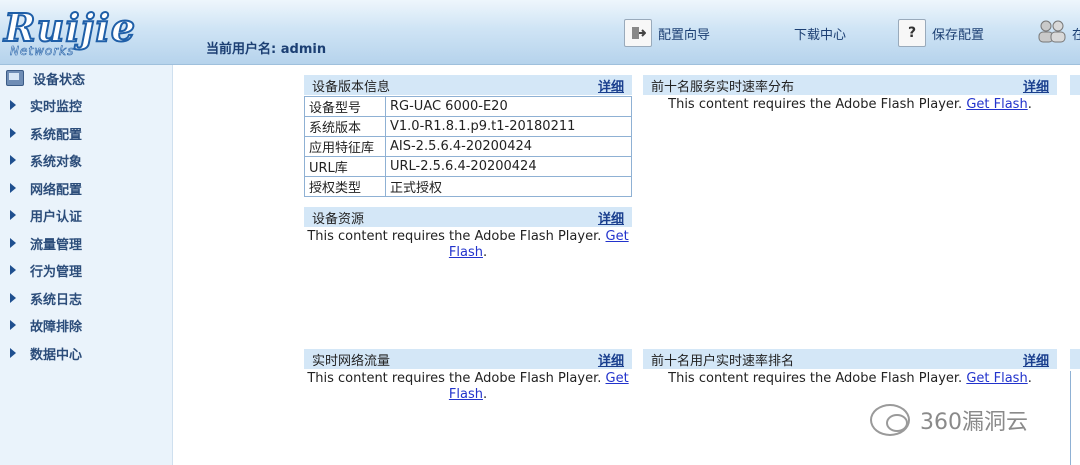  I want to click on table-row: 系统版本 V1.0-R1.8.1.p9.t1-20180211, so click(468, 126).